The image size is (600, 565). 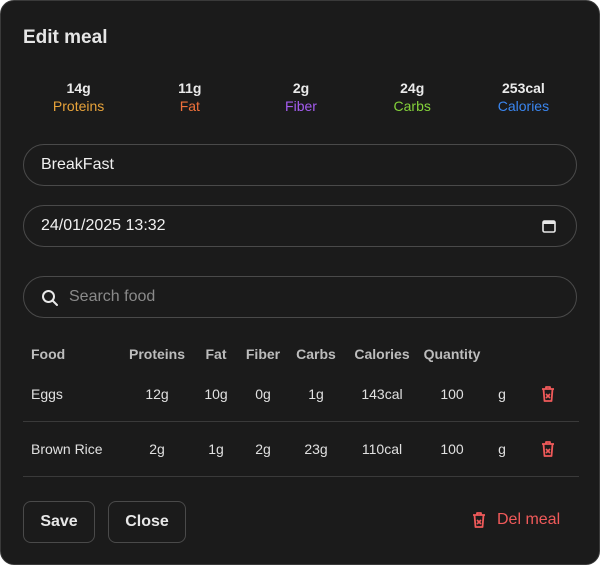 What do you see at coordinates (190, 88) in the screenshot?
I see `stat-value: 11g` at bounding box center [190, 88].